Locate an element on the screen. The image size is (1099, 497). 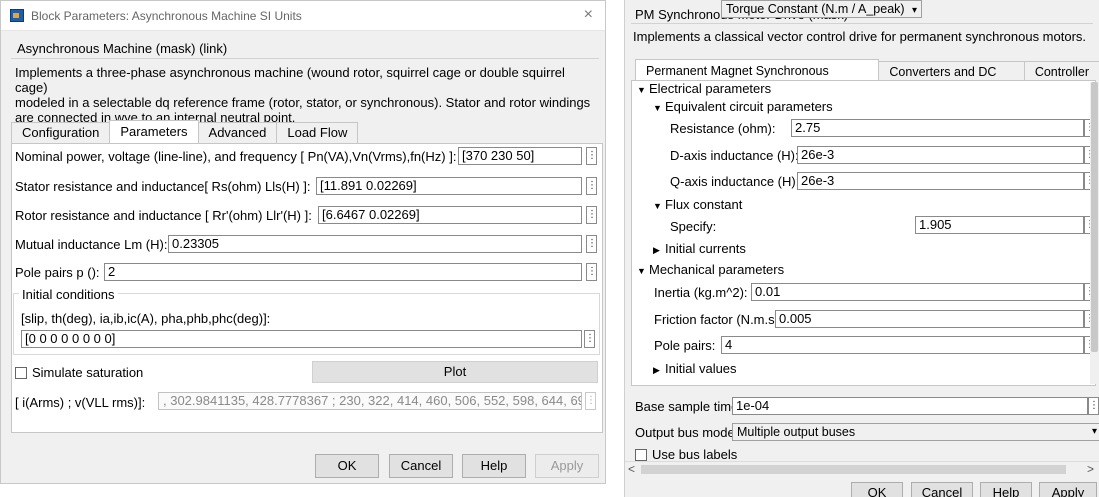
nominal-field: [370 230 50] is located at coordinates (520, 156).